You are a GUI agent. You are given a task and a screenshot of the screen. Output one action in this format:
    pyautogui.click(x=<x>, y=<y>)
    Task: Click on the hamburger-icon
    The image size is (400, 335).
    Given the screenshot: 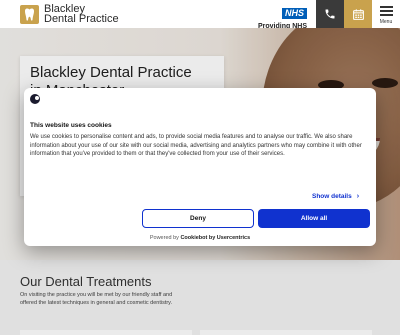 What is the action you would take?
    pyautogui.click(x=386, y=11)
    